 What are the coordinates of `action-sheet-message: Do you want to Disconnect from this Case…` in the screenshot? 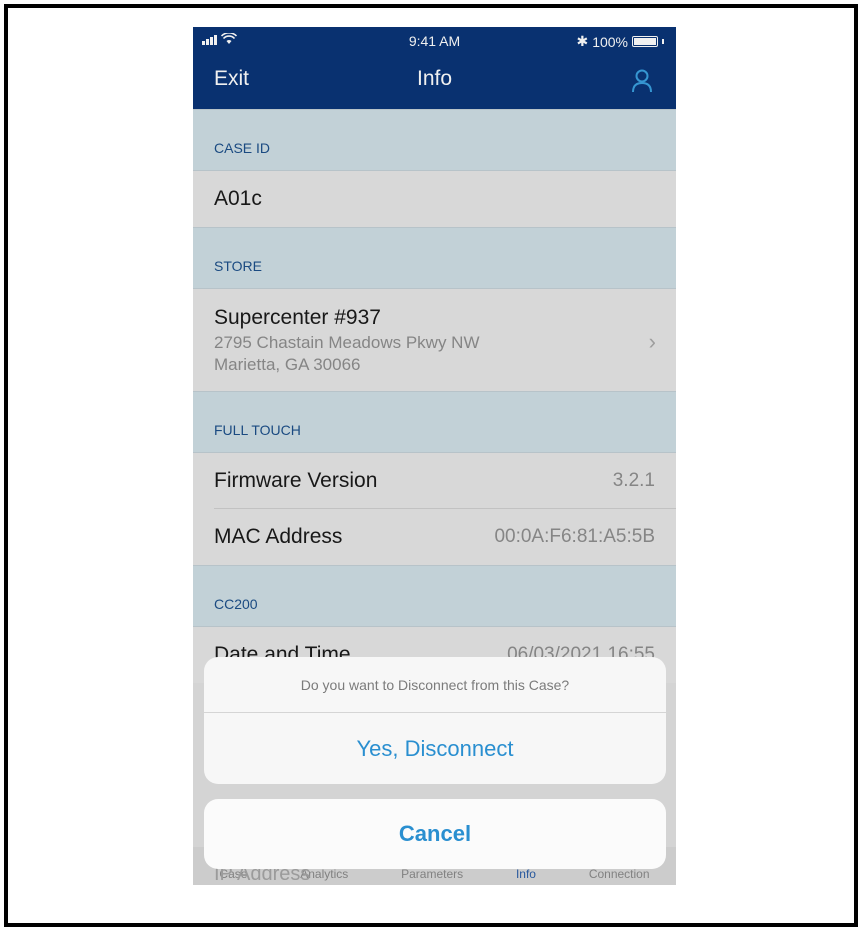 It's located at (435, 685).